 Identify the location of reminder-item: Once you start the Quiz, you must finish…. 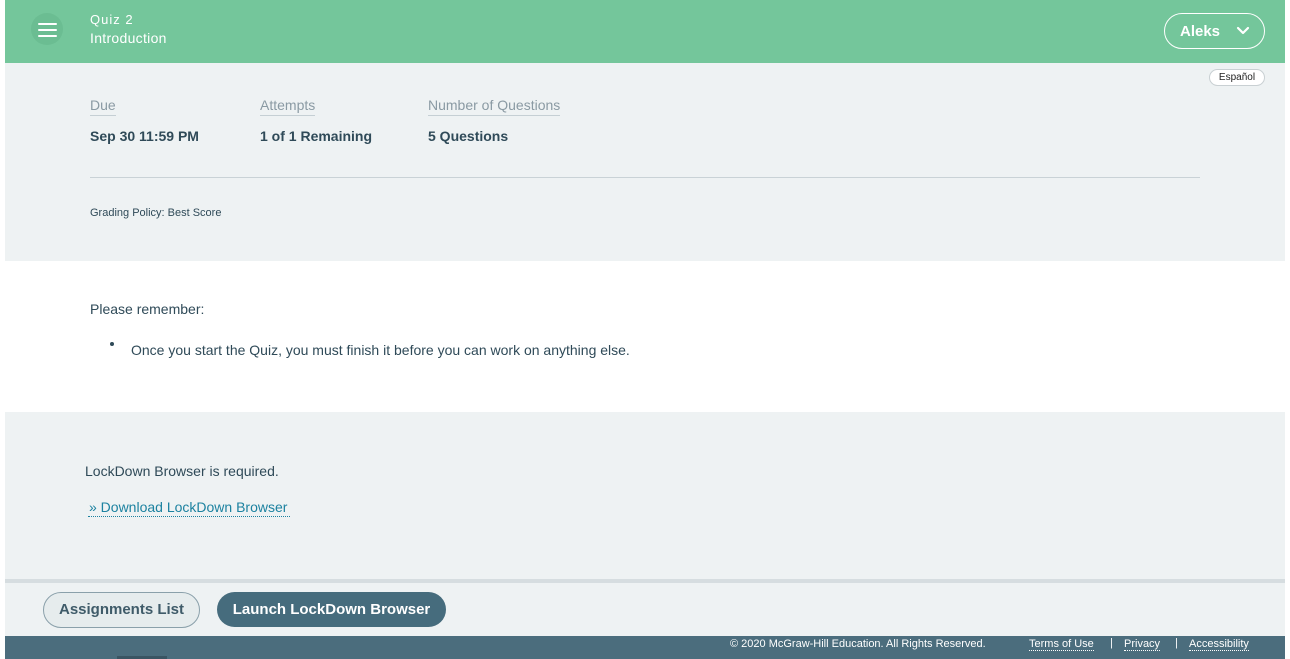
(380, 350).